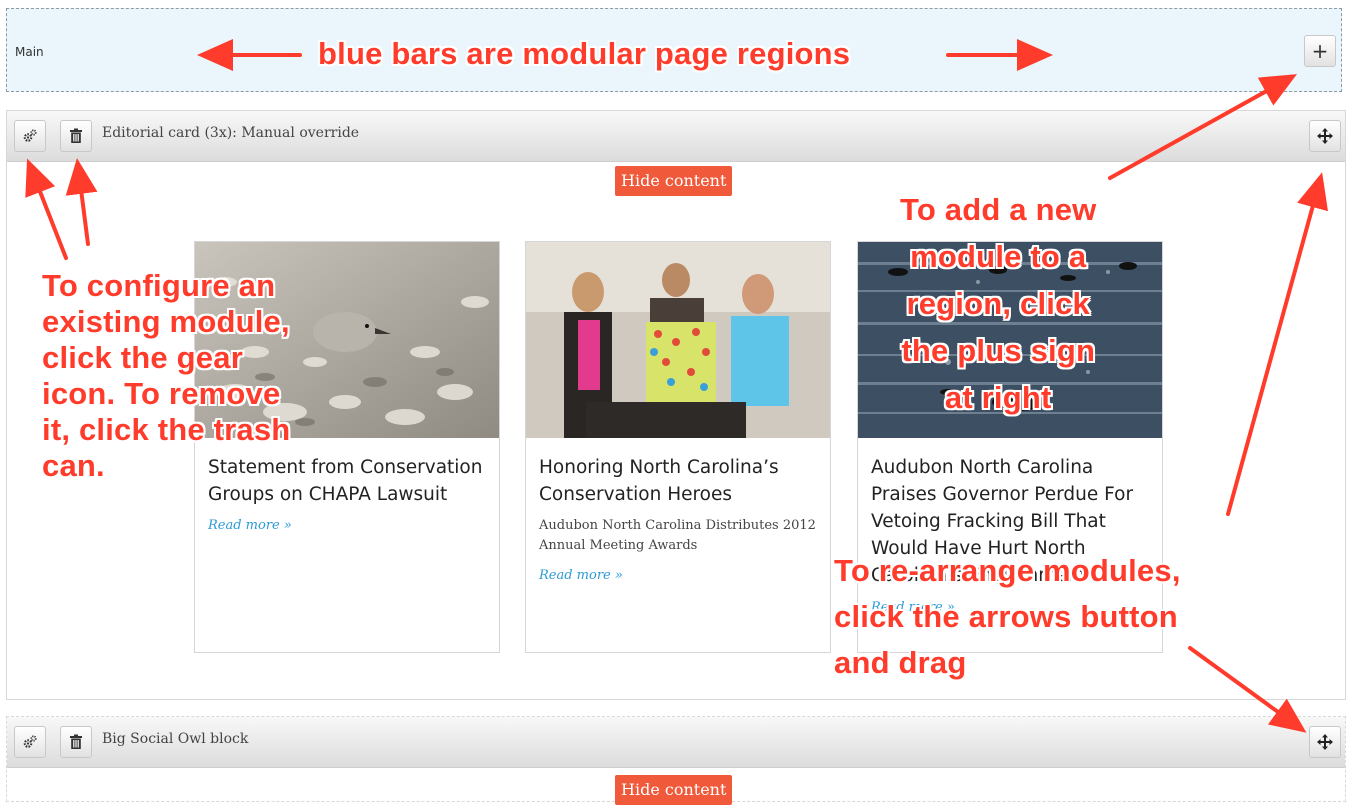 Image resolution: width=1348 pixels, height=805 pixels. What do you see at coordinates (175, 739) in the screenshot?
I see `module-title: Big Social Owl block` at bounding box center [175, 739].